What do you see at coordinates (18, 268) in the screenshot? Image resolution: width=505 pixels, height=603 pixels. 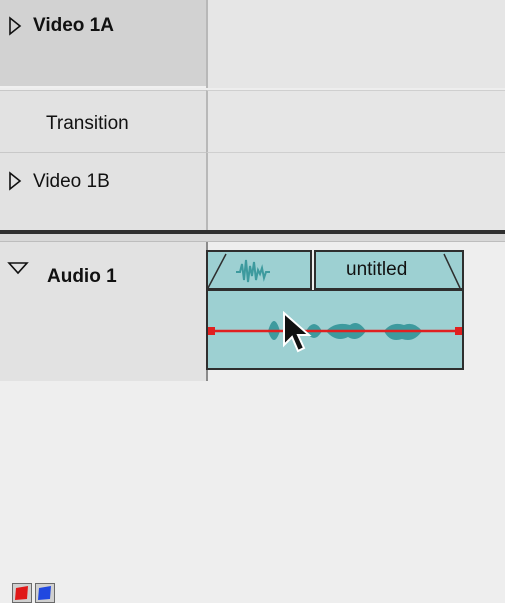 I see `collapse-triangle-icon` at bounding box center [18, 268].